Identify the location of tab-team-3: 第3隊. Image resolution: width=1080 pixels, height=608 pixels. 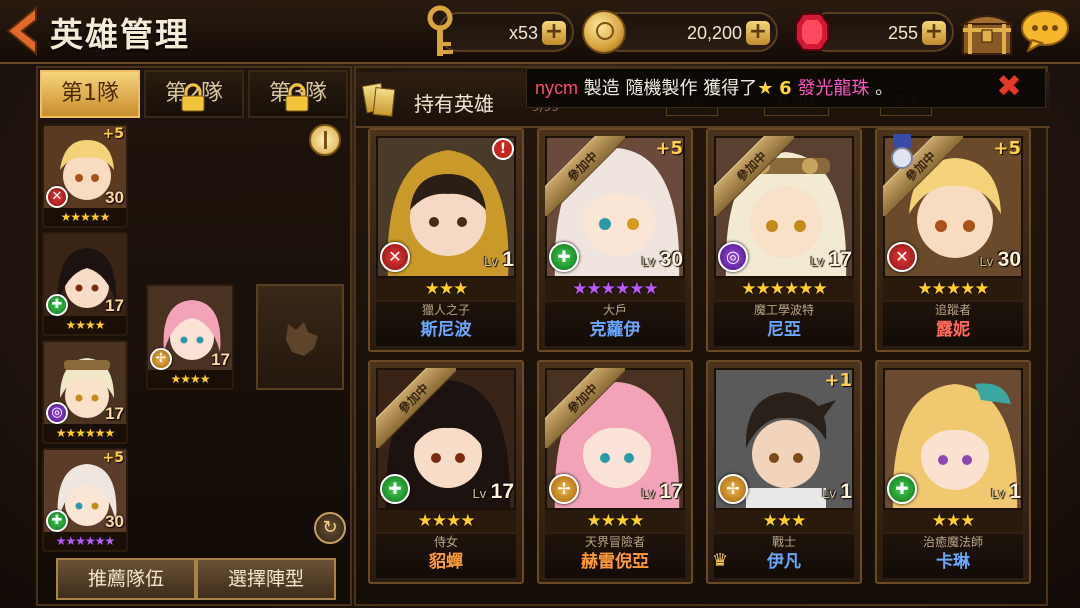
(298, 94).